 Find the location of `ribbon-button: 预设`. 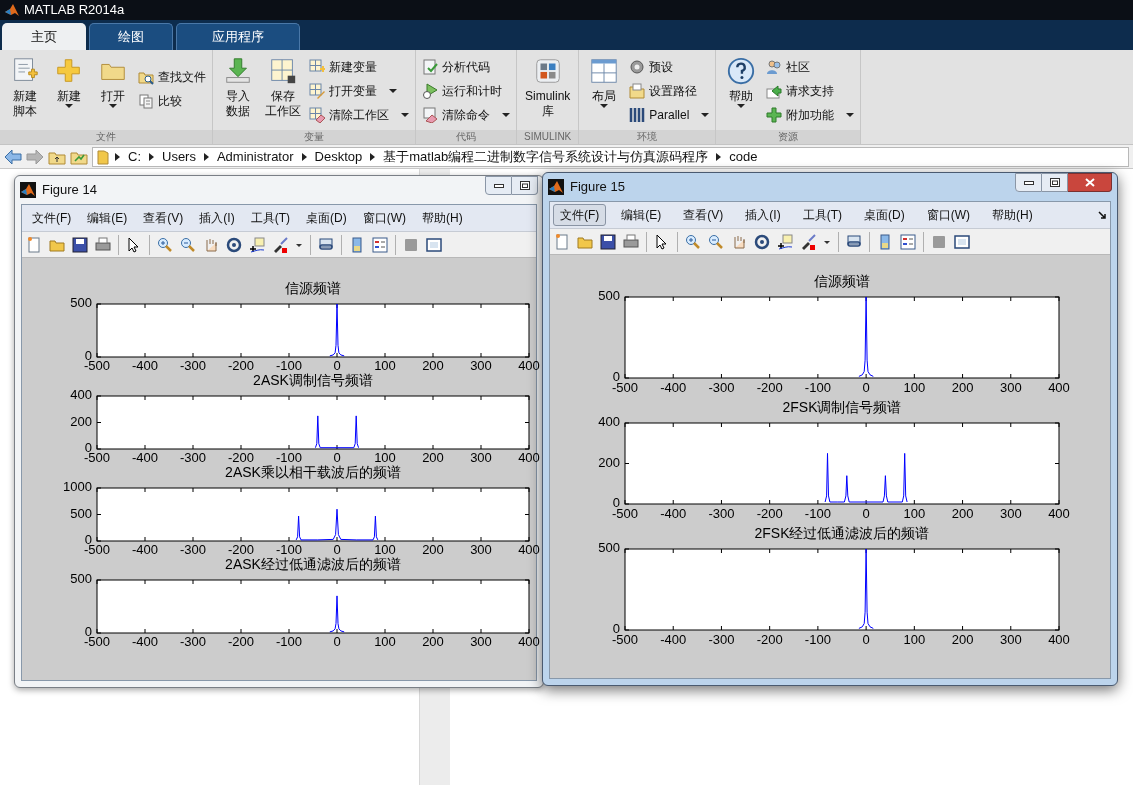

ribbon-button: 预设 is located at coordinates (669, 67).